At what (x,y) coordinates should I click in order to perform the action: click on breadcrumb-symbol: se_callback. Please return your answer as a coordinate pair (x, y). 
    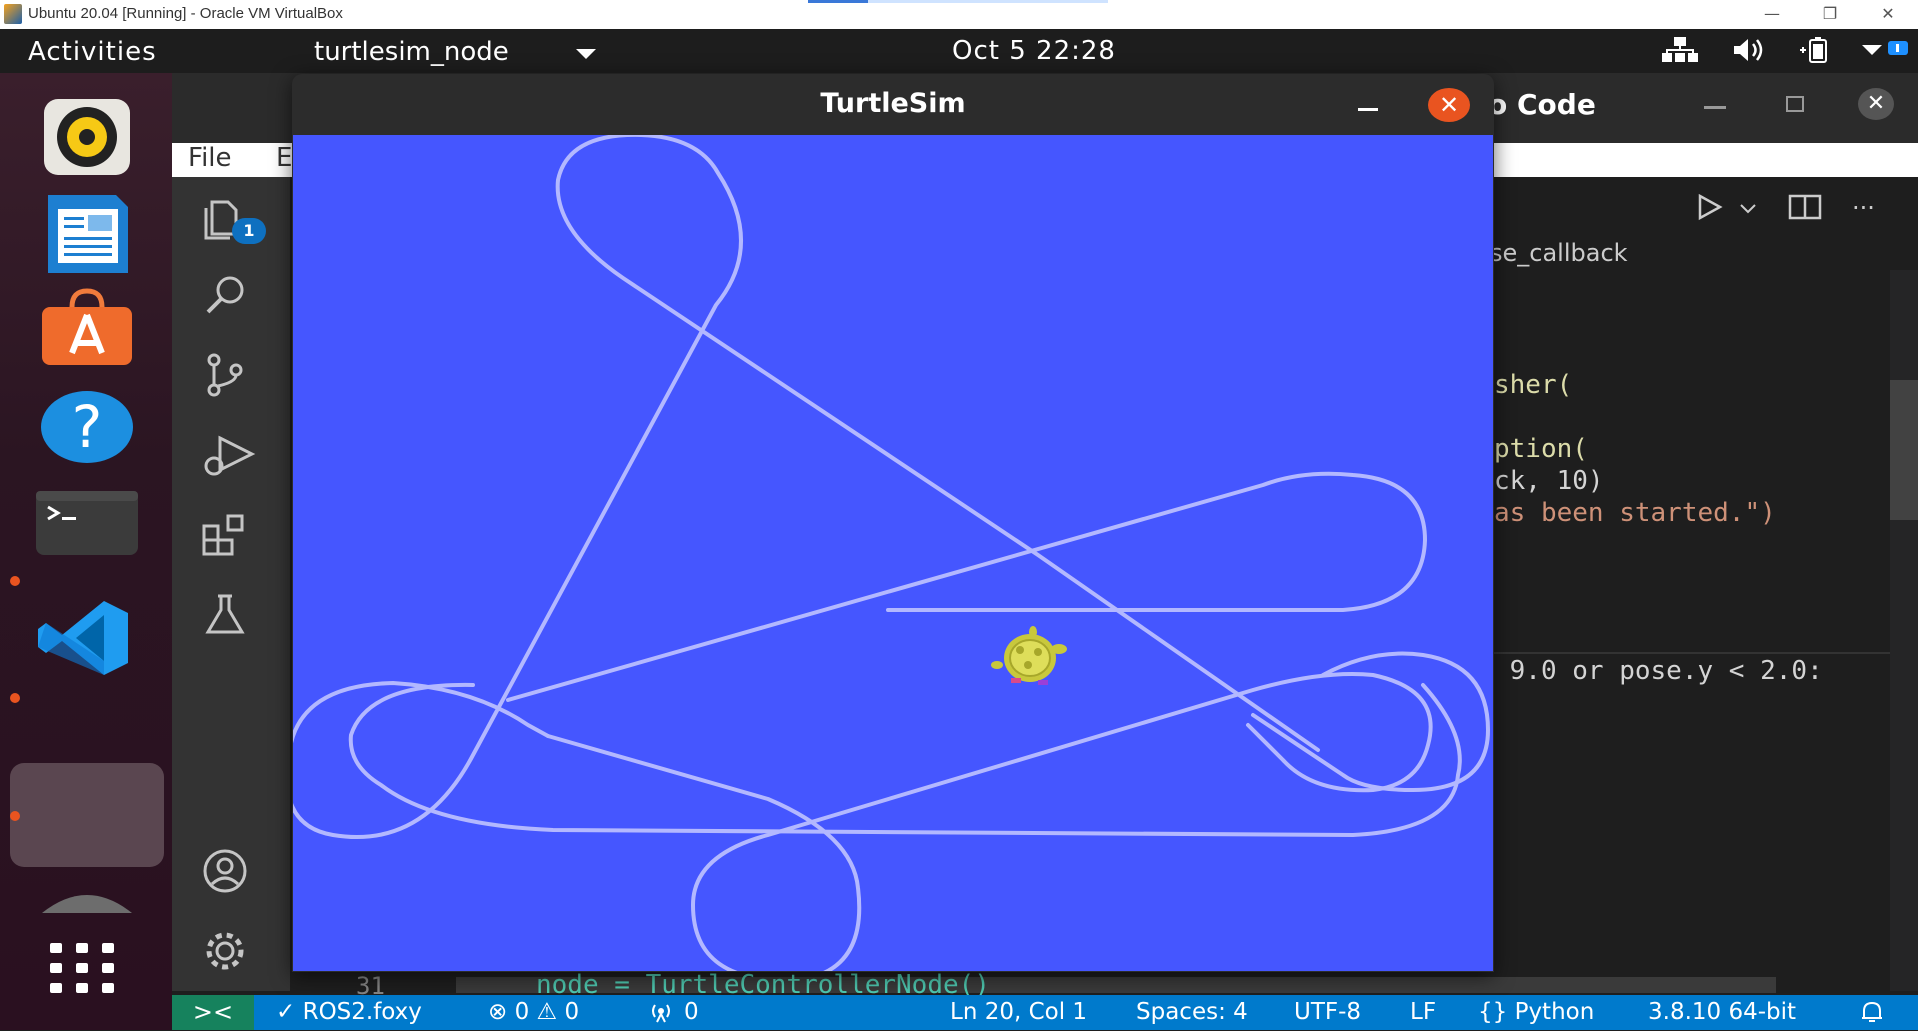
    Looking at the image, I should click on (1559, 253).